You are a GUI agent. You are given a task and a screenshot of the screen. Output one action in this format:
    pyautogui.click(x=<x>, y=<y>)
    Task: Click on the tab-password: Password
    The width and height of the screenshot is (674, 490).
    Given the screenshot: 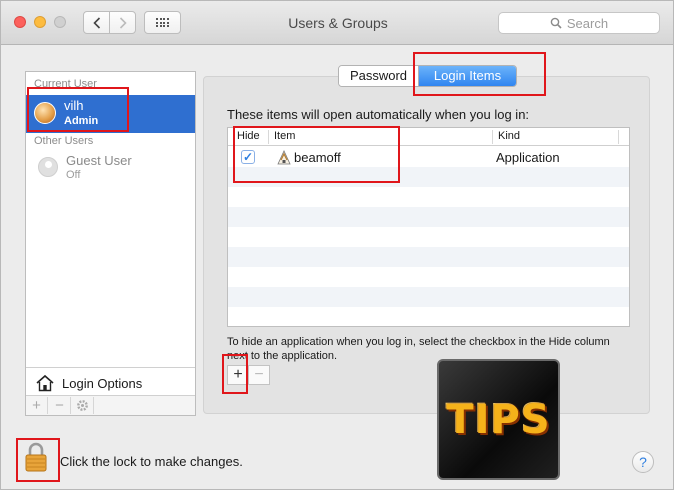 What is the action you would take?
    pyautogui.click(x=379, y=76)
    